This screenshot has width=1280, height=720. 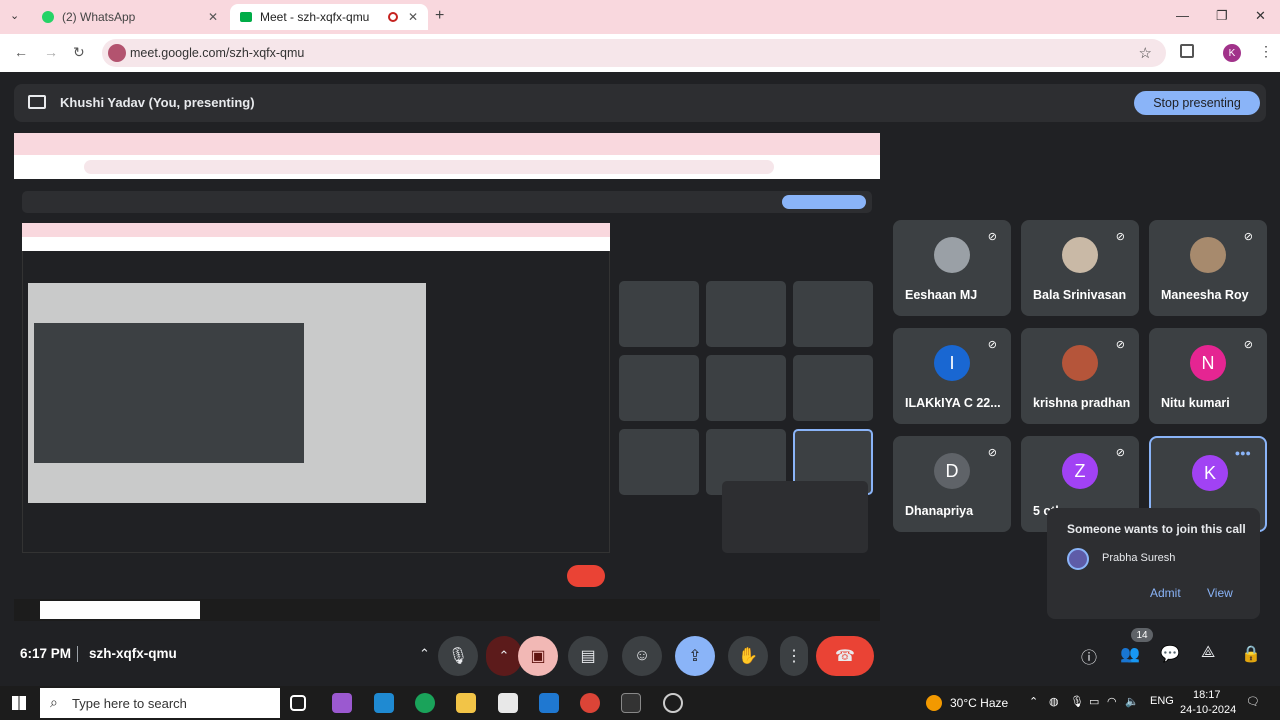 I want to click on battery-icon: ▭, so click(x=1094, y=701).